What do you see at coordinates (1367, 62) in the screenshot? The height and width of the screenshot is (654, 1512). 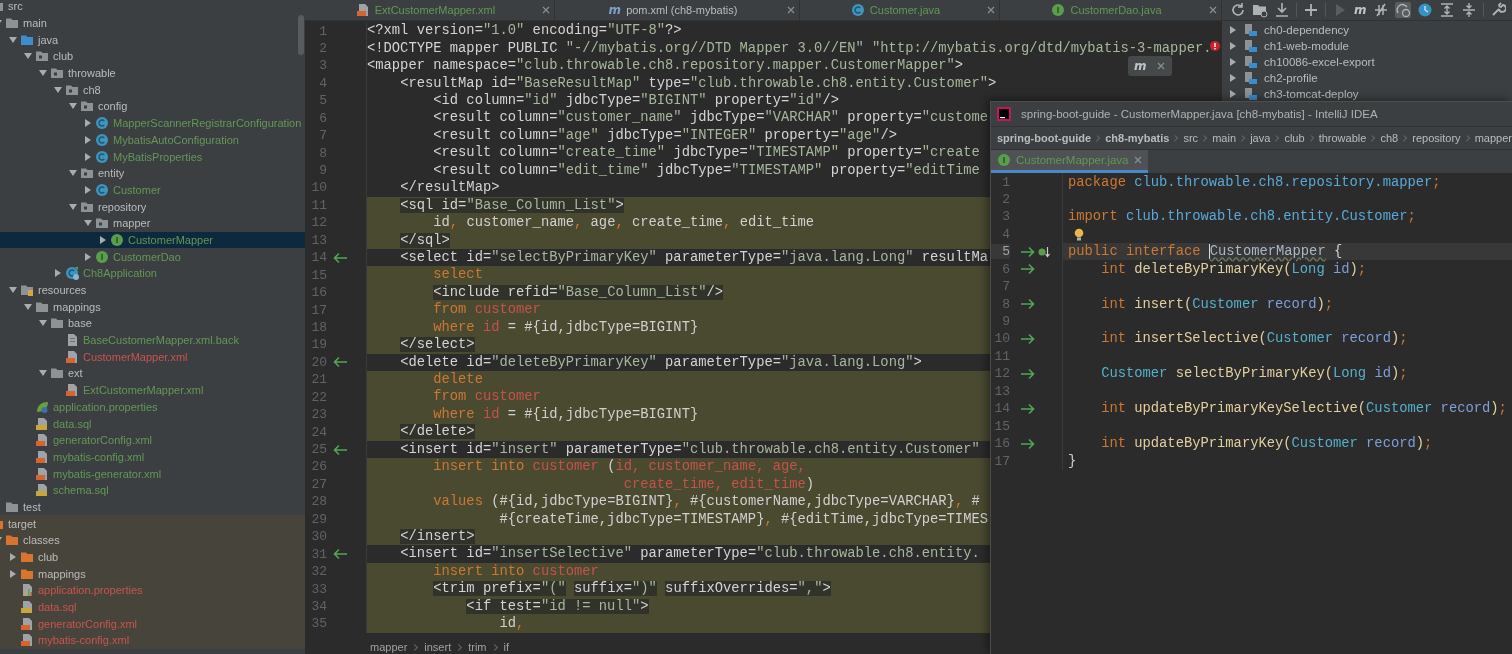 I see `maven-project-item: ch10086-excel-export` at bounding box center [1367, 62].